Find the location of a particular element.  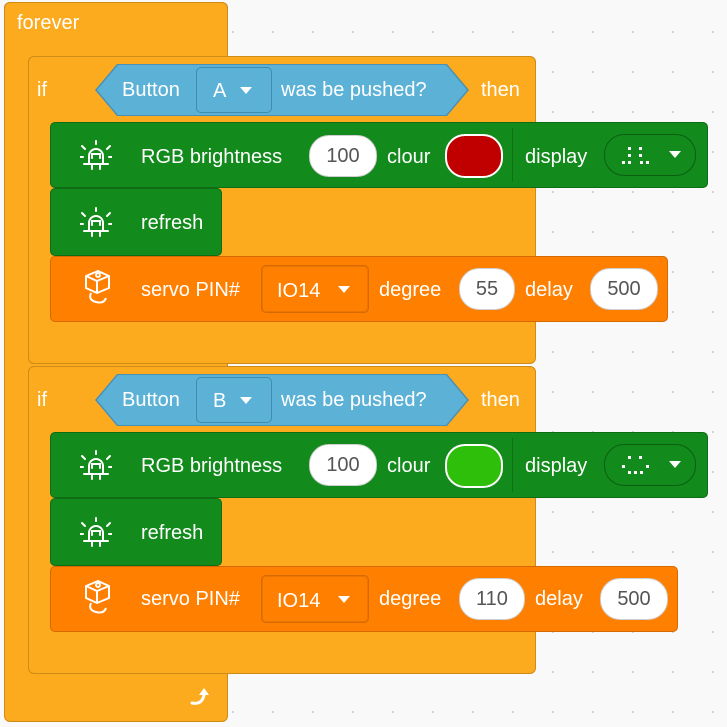

button-select-value: B is located at coordinates (220, 401).